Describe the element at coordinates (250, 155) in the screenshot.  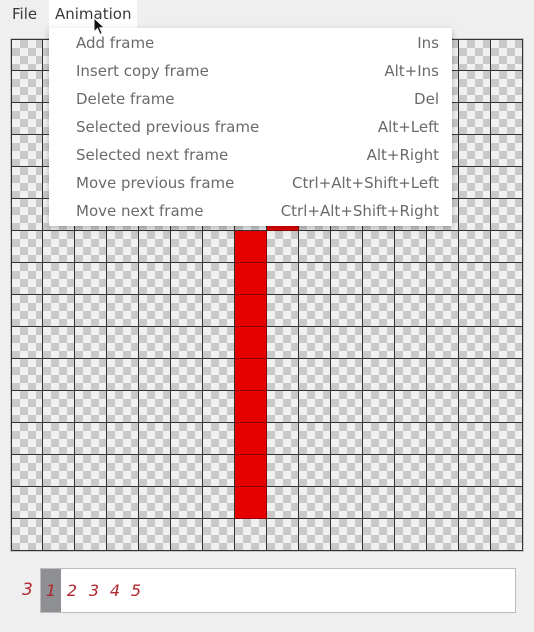
I see `menu-item: Selected next frame Alt+Right` at that location.